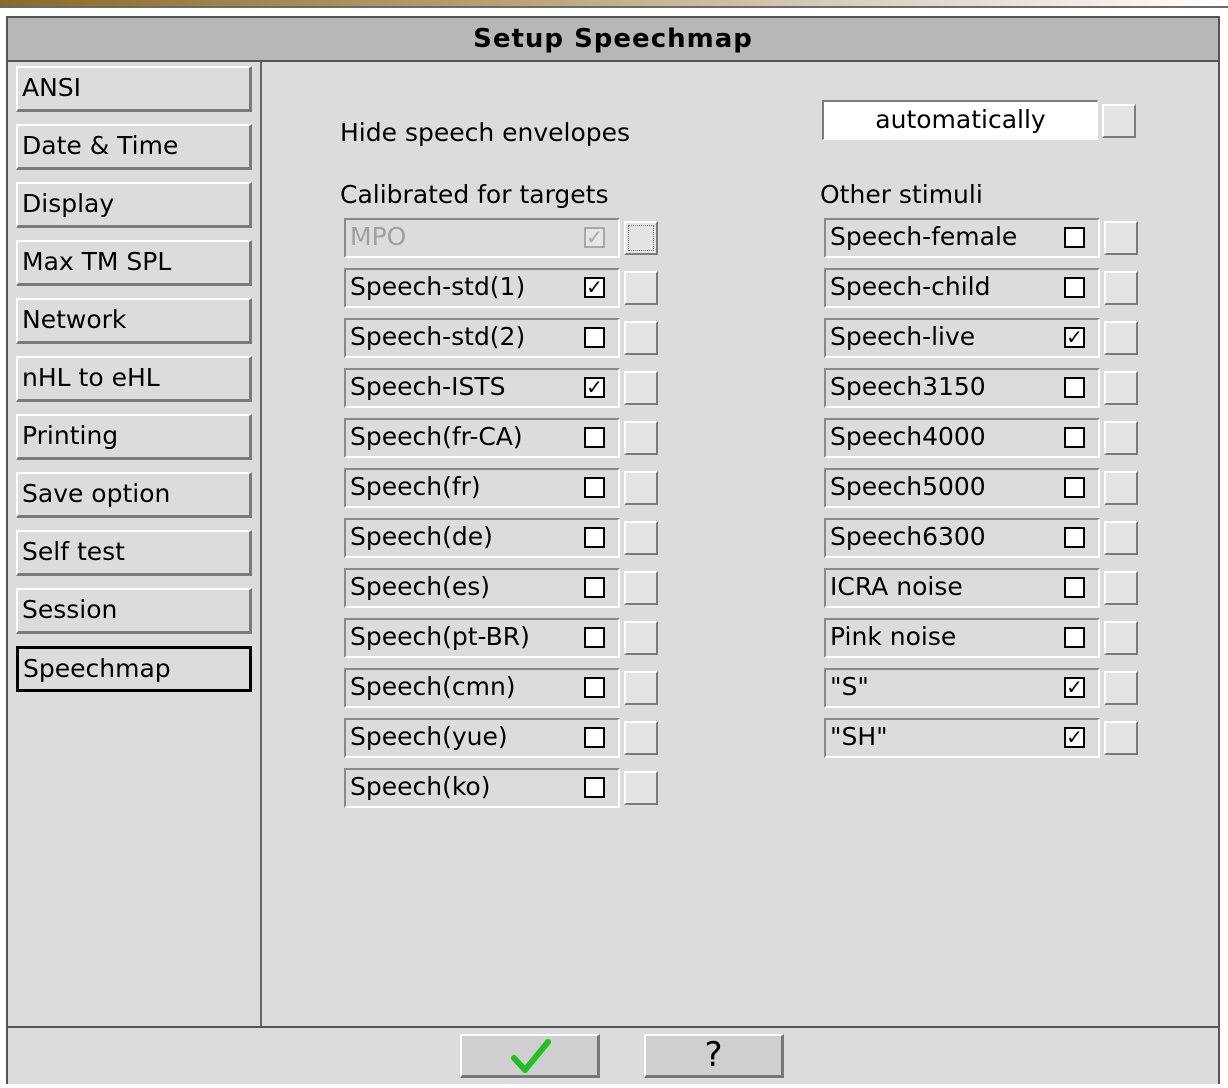  What do you see at coordinates (594, 587) in the screenshot?
I see `speech-es-checkbox` at bounding box center [594, 587].